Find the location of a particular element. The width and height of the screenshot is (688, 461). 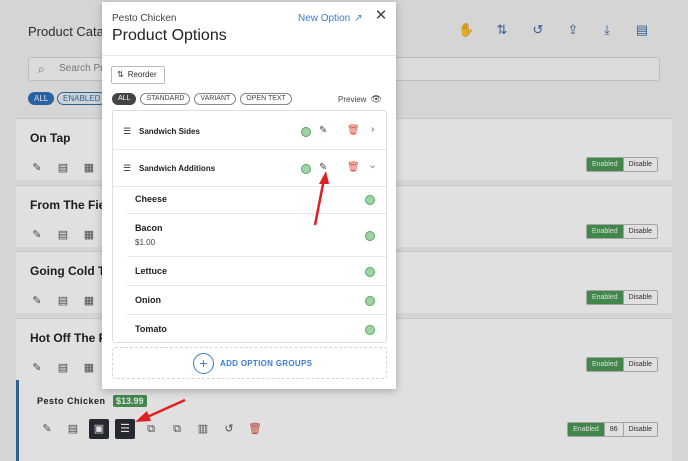

option-item-row: Bacon $1.00 is located at coordinates (256, 235).